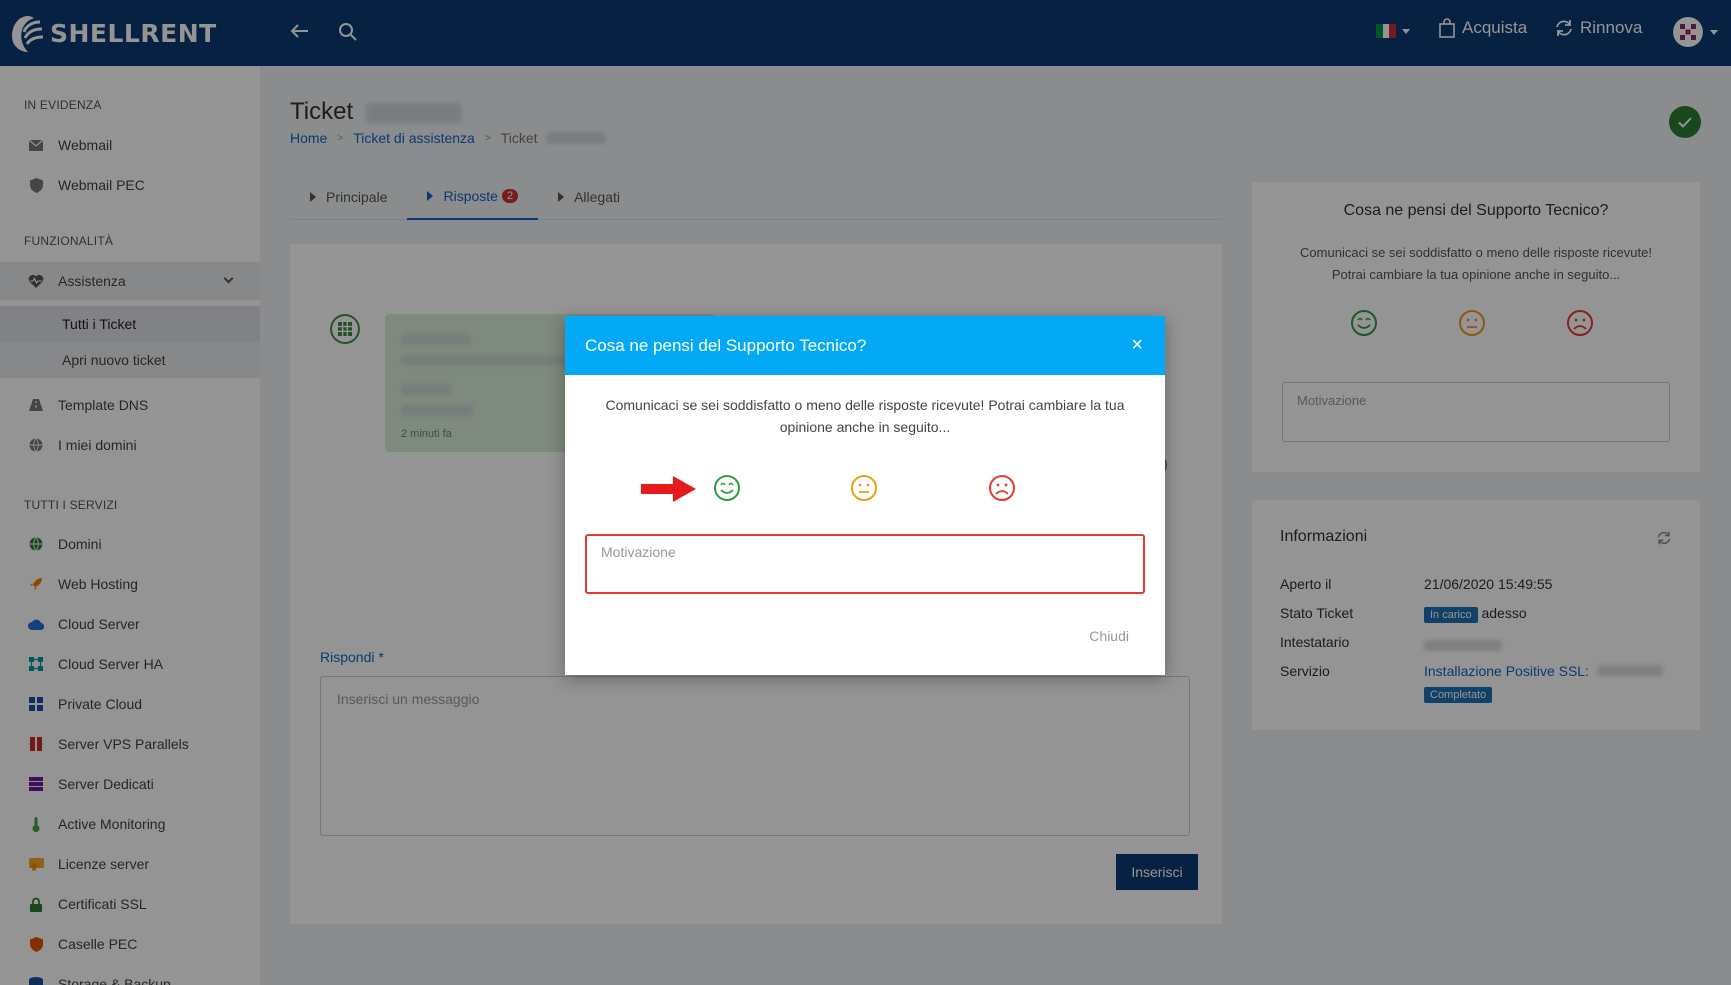 This screenshot has height=985, width=1731. What do you see at coordinates (1002, 488) in the screenshot?
I see `sad-face-icon` at bounding box center [1002, 488].